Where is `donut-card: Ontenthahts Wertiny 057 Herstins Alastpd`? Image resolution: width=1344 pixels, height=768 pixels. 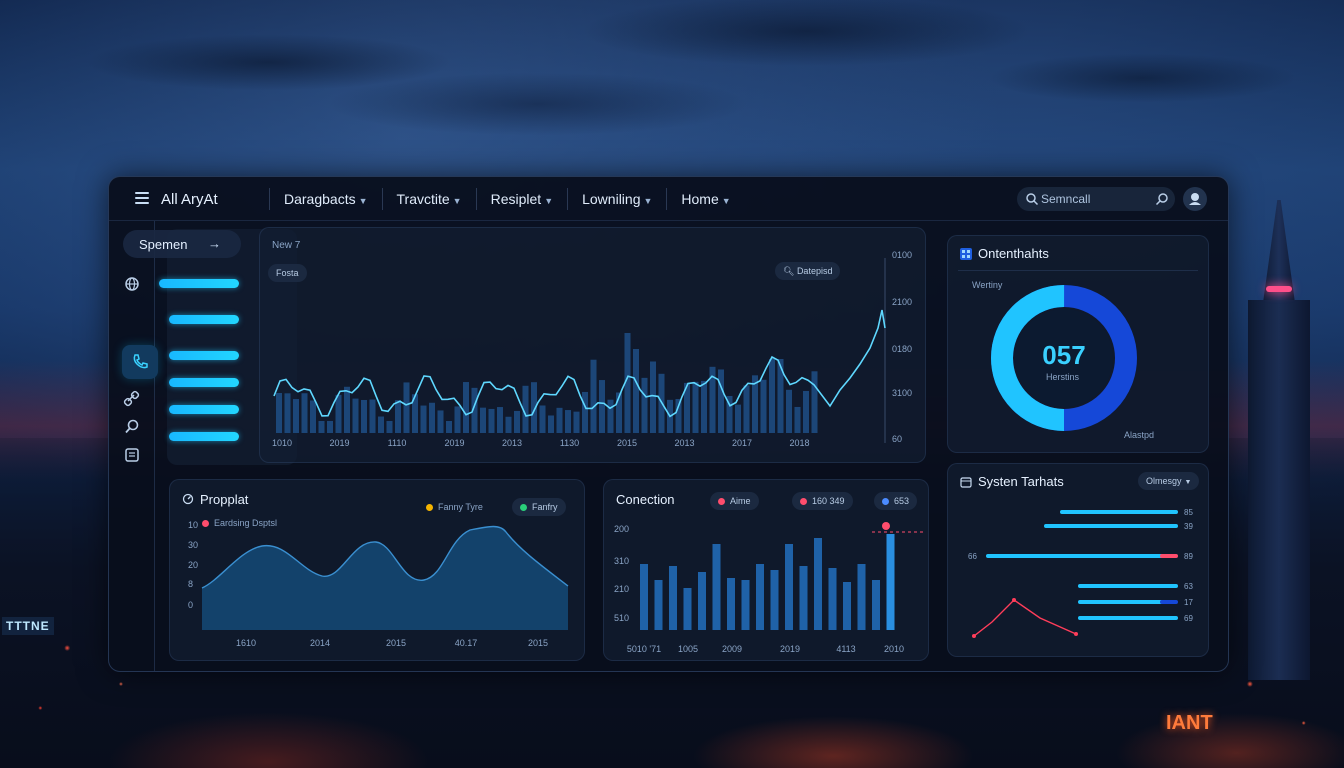
donut-card: Ontenthahts Wertiny 057 Herstins Alastpd is located at coordinates (1078, 344).